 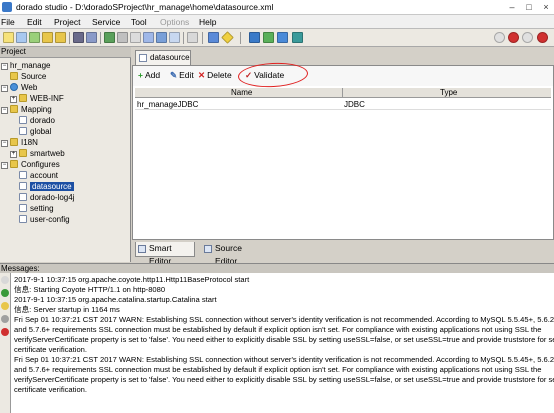 I want to click on editor-mode-tabs: Smart Editor Source Editor, so click(x=343, y=253).